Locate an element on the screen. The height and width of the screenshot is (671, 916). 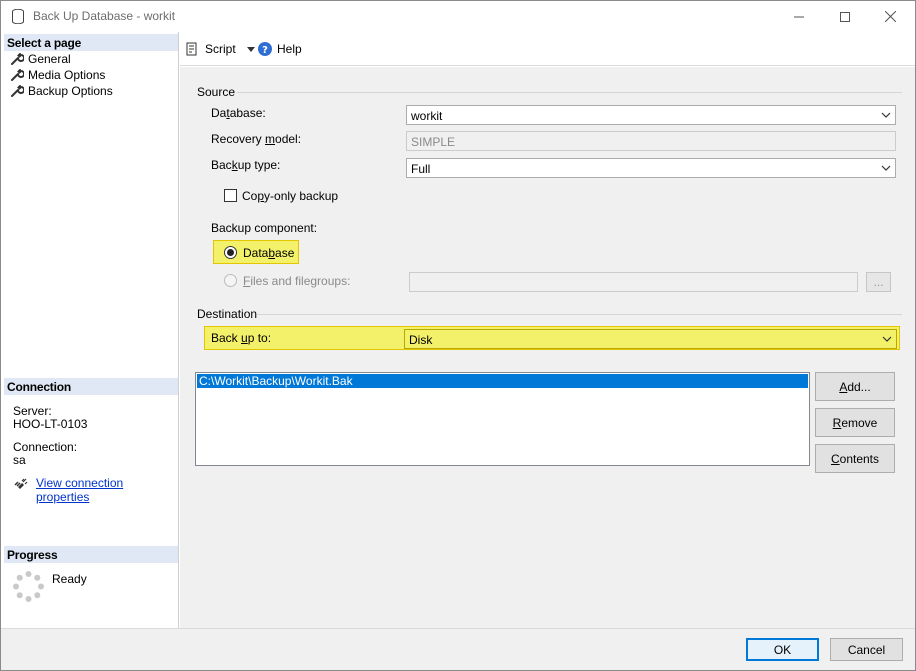
database-icon is located at coordinates (18, 16).